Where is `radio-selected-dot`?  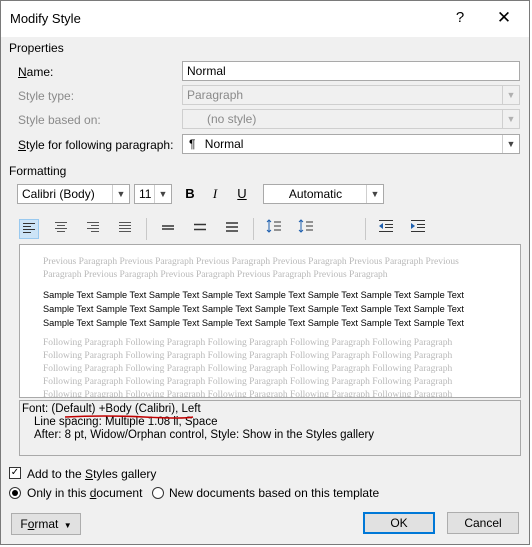 radio-selected-dot is located at coordinates (15, 493).